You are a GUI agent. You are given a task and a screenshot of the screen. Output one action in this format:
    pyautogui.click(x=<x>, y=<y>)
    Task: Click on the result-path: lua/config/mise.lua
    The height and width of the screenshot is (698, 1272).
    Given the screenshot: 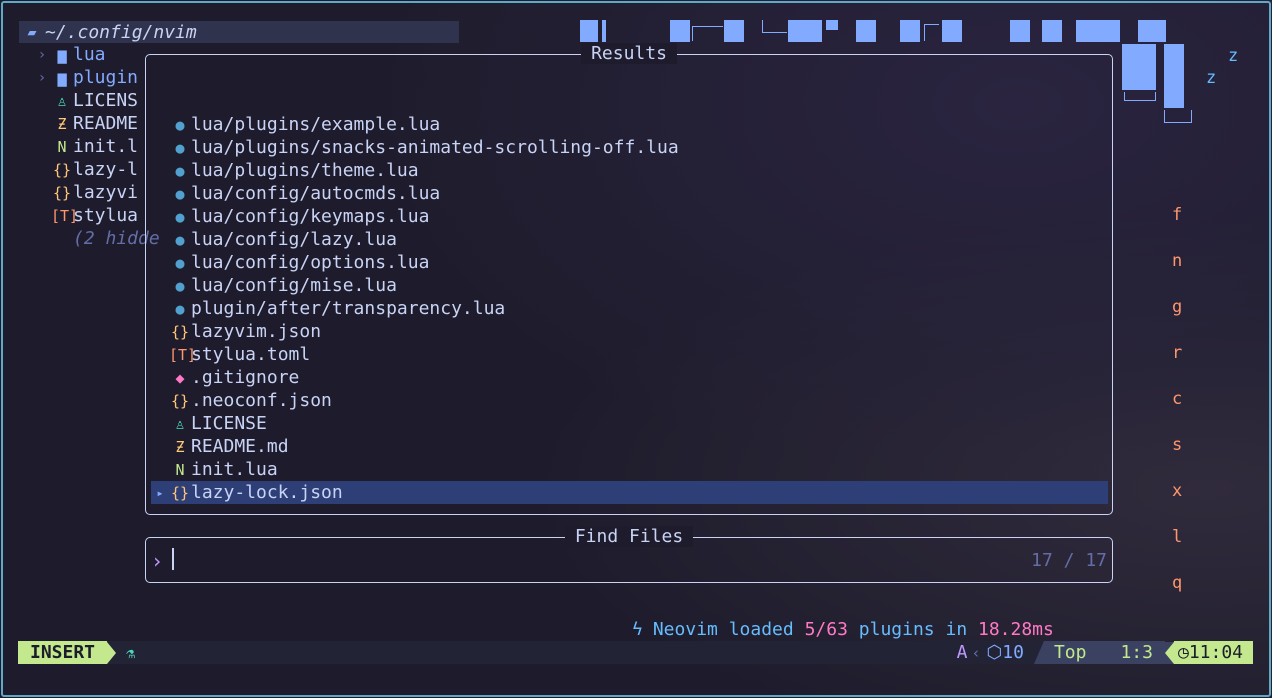 What is the action you would take?
    pyautogui.click(x=294, y=285)
    